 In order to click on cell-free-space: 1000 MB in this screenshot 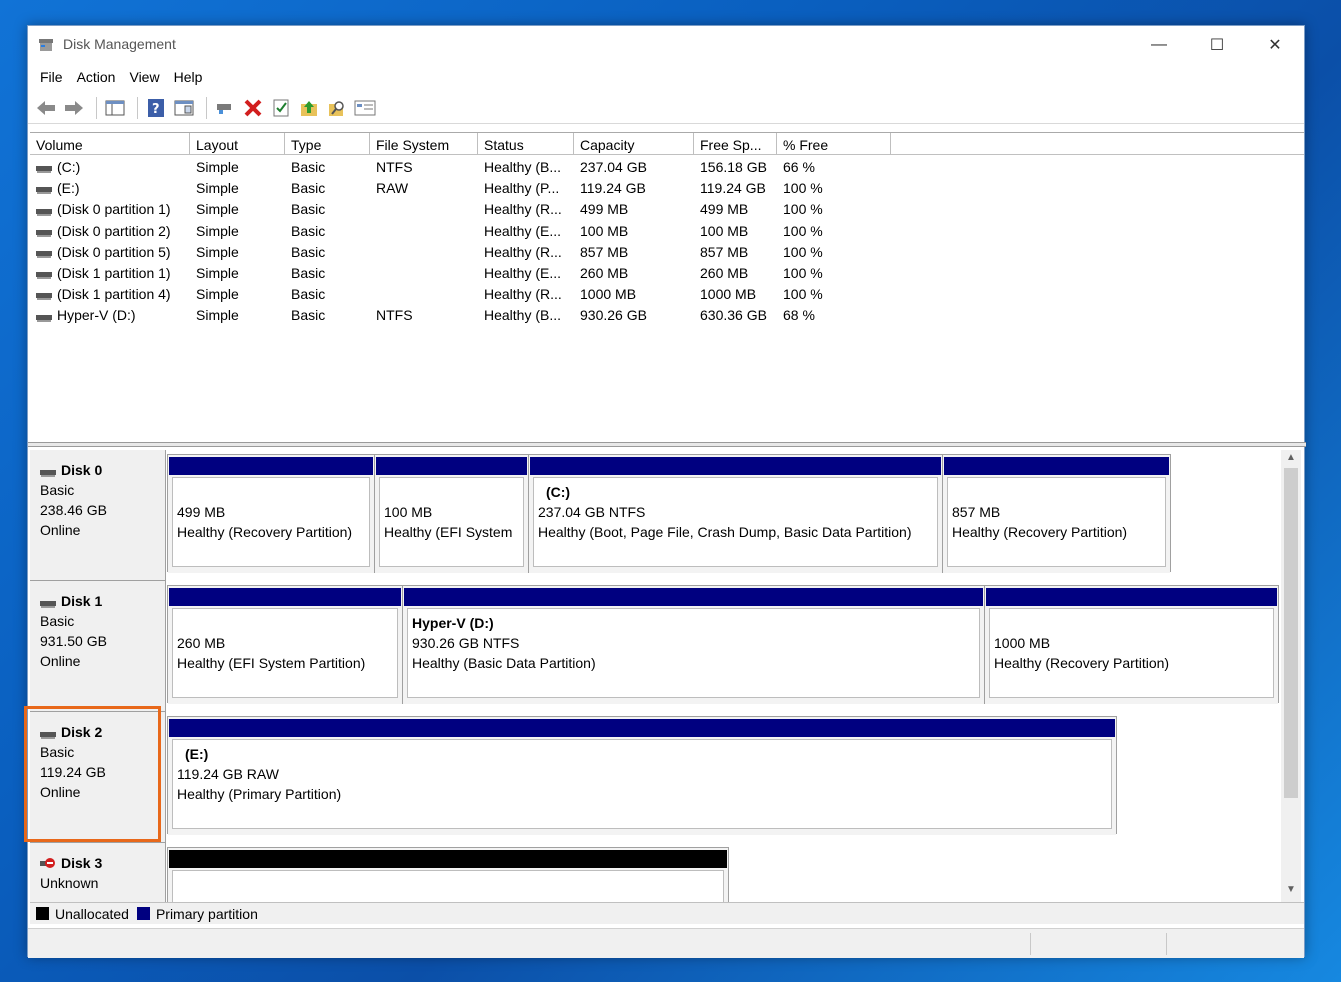, I will do `click(728, 294)`.